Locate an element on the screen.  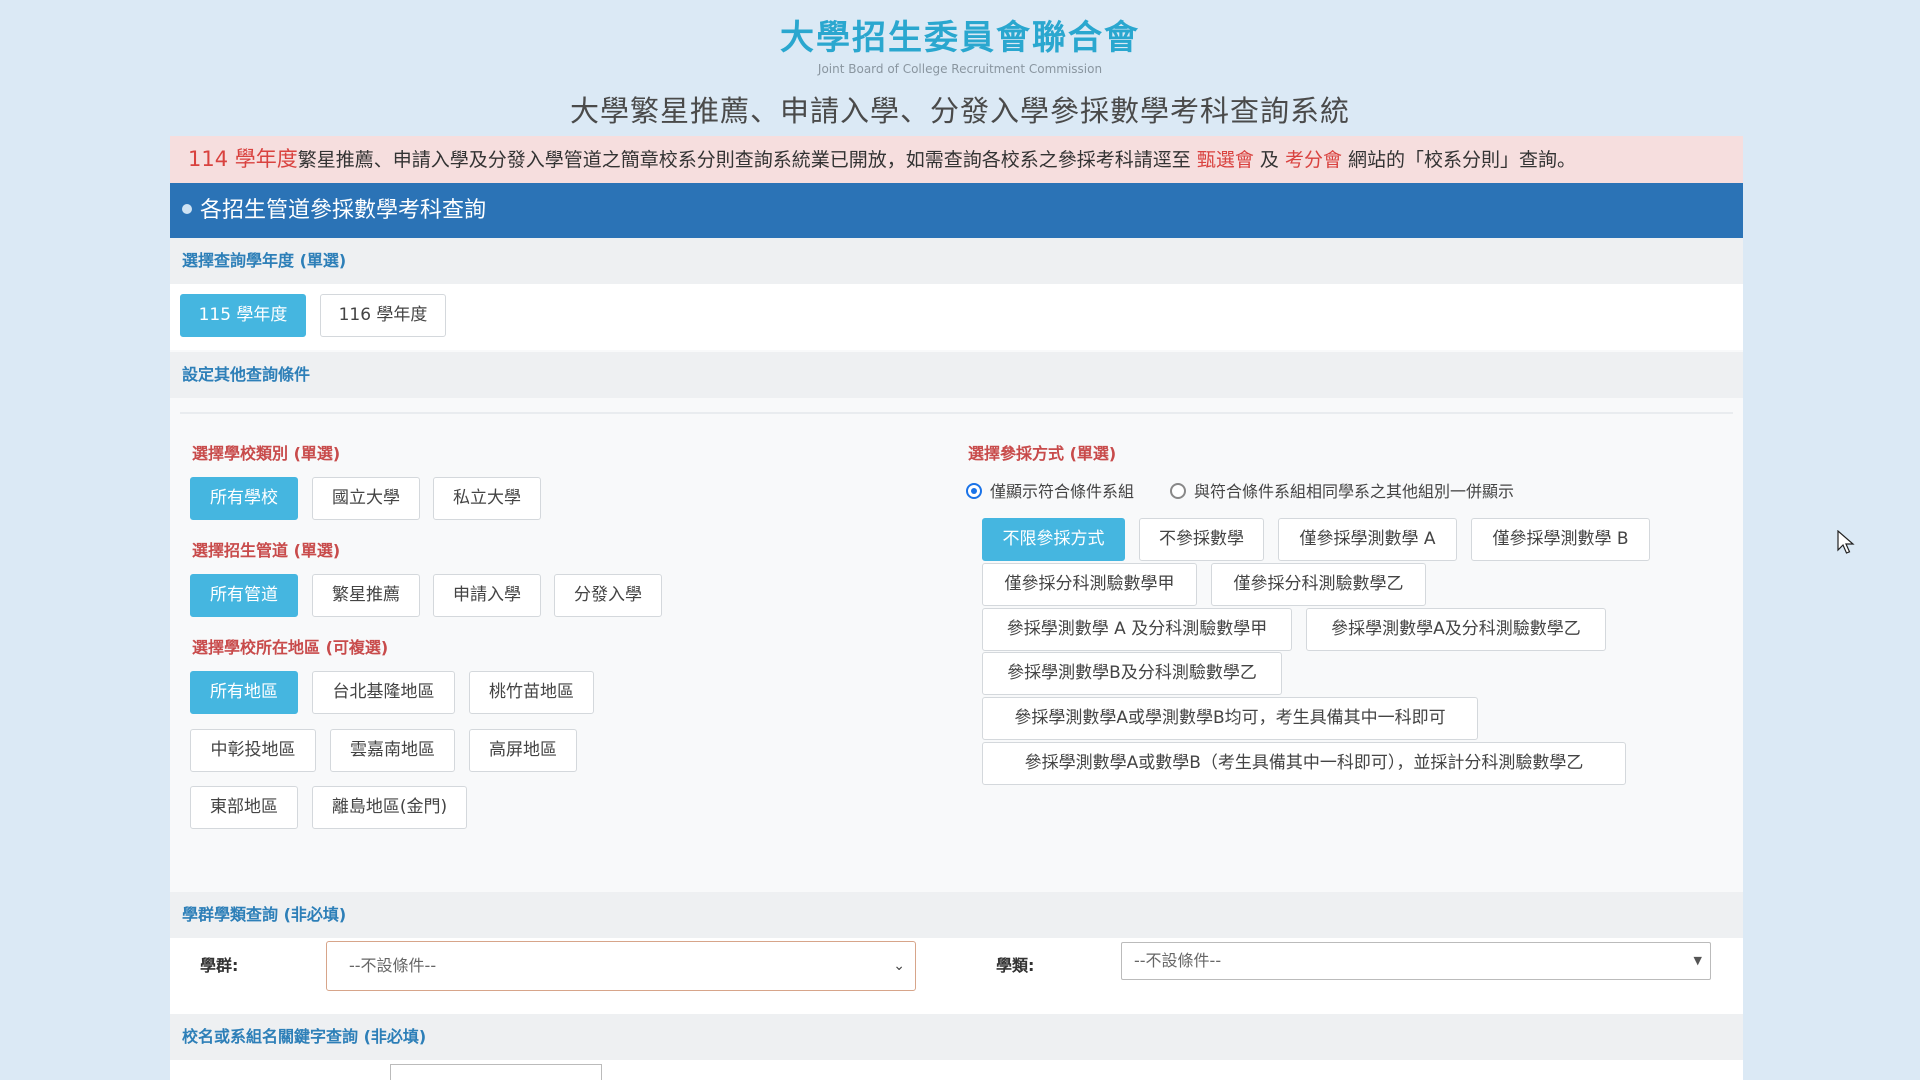
radio-only-matching-label: 僅顯示符合條件系組 is located at coordinates (1062, 491).